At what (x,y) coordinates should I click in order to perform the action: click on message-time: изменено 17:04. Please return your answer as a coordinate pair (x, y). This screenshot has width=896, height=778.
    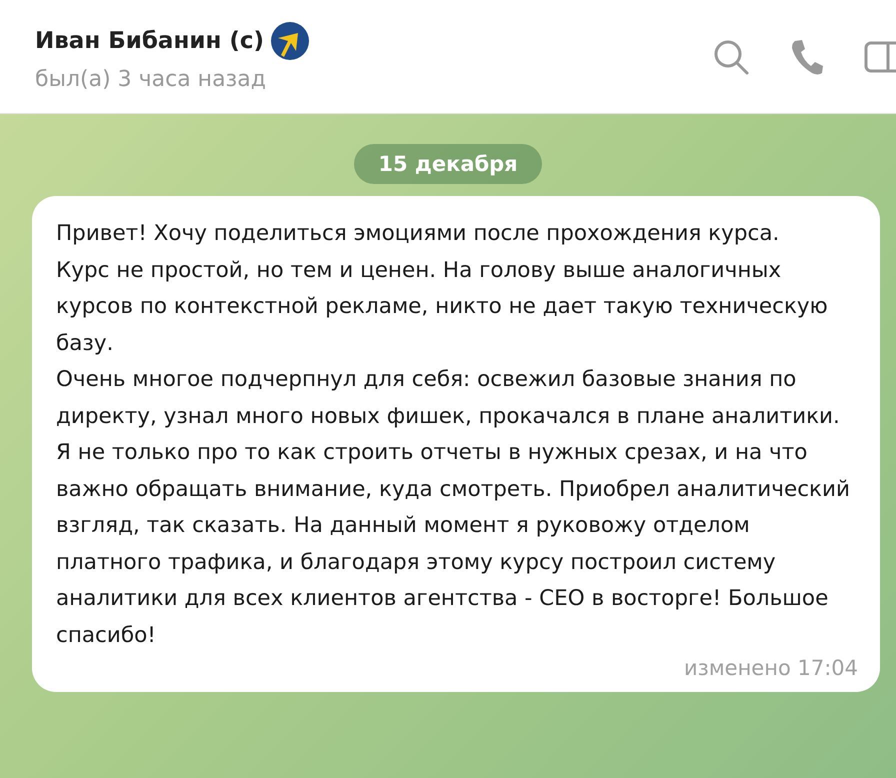
    Looking at the image, I should click on (771, 668).